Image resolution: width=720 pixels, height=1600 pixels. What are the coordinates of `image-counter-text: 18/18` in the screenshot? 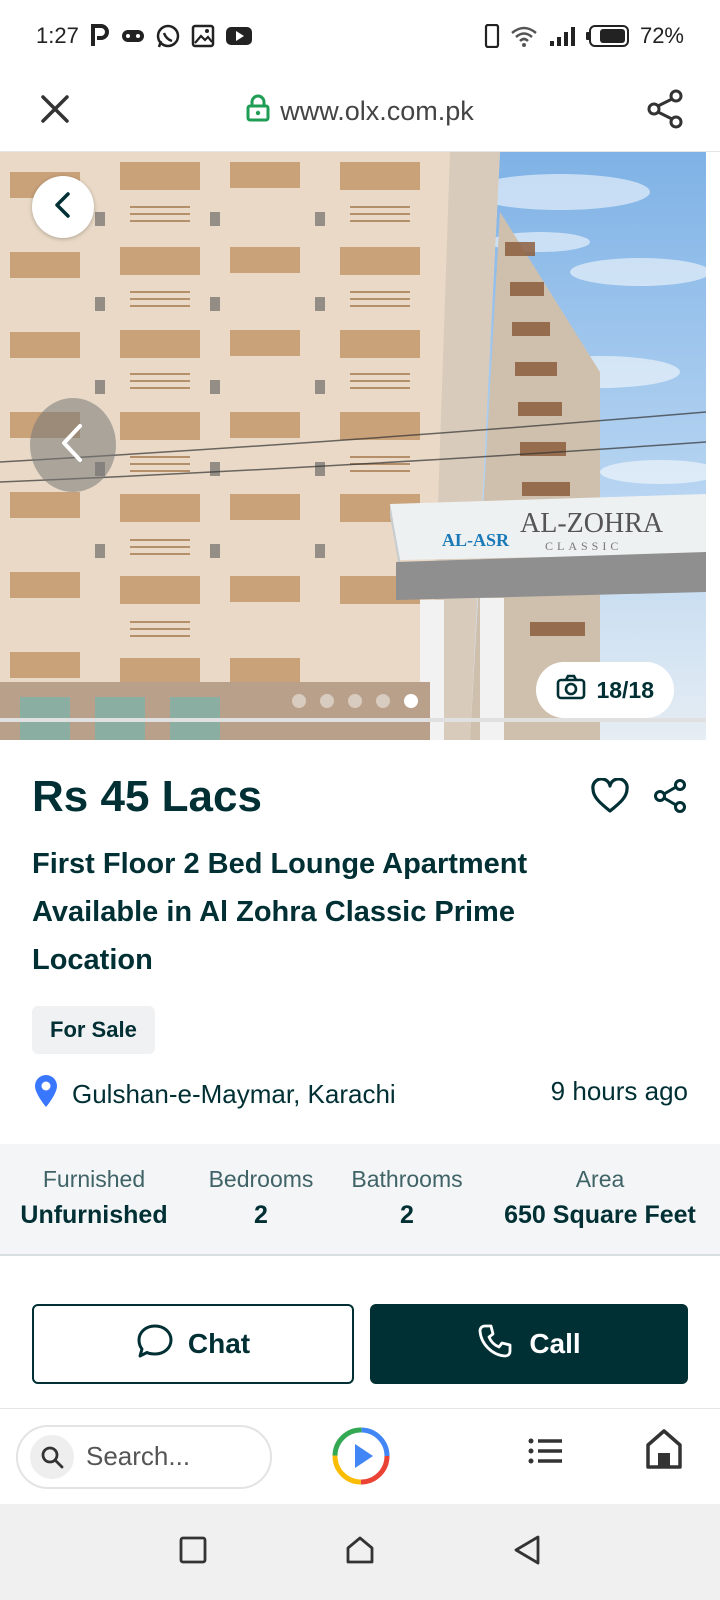 It's located at (625, 689).